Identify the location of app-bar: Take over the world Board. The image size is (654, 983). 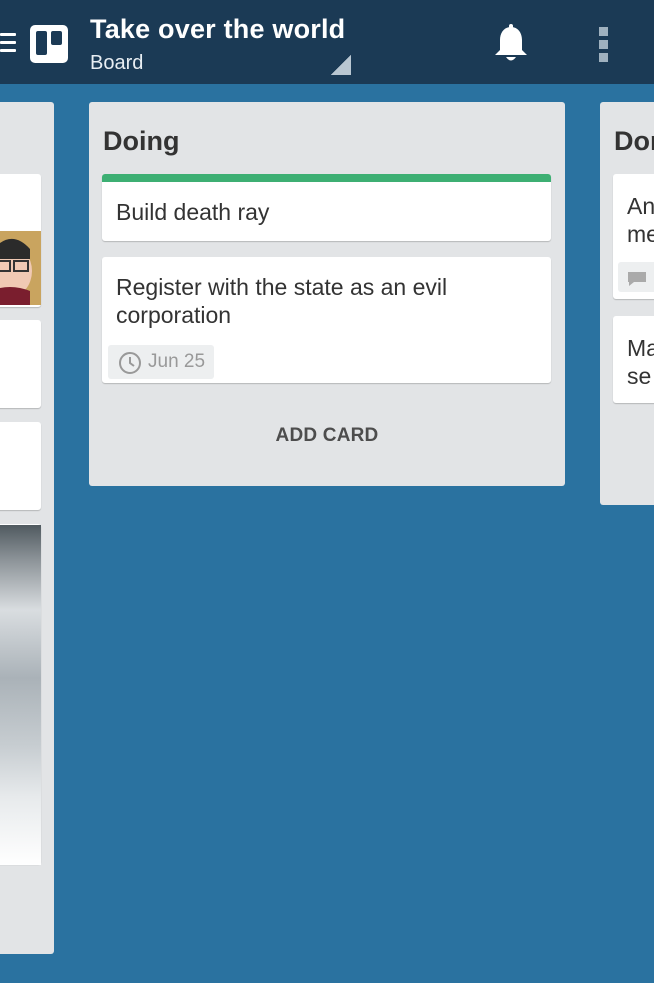
(327, 42).